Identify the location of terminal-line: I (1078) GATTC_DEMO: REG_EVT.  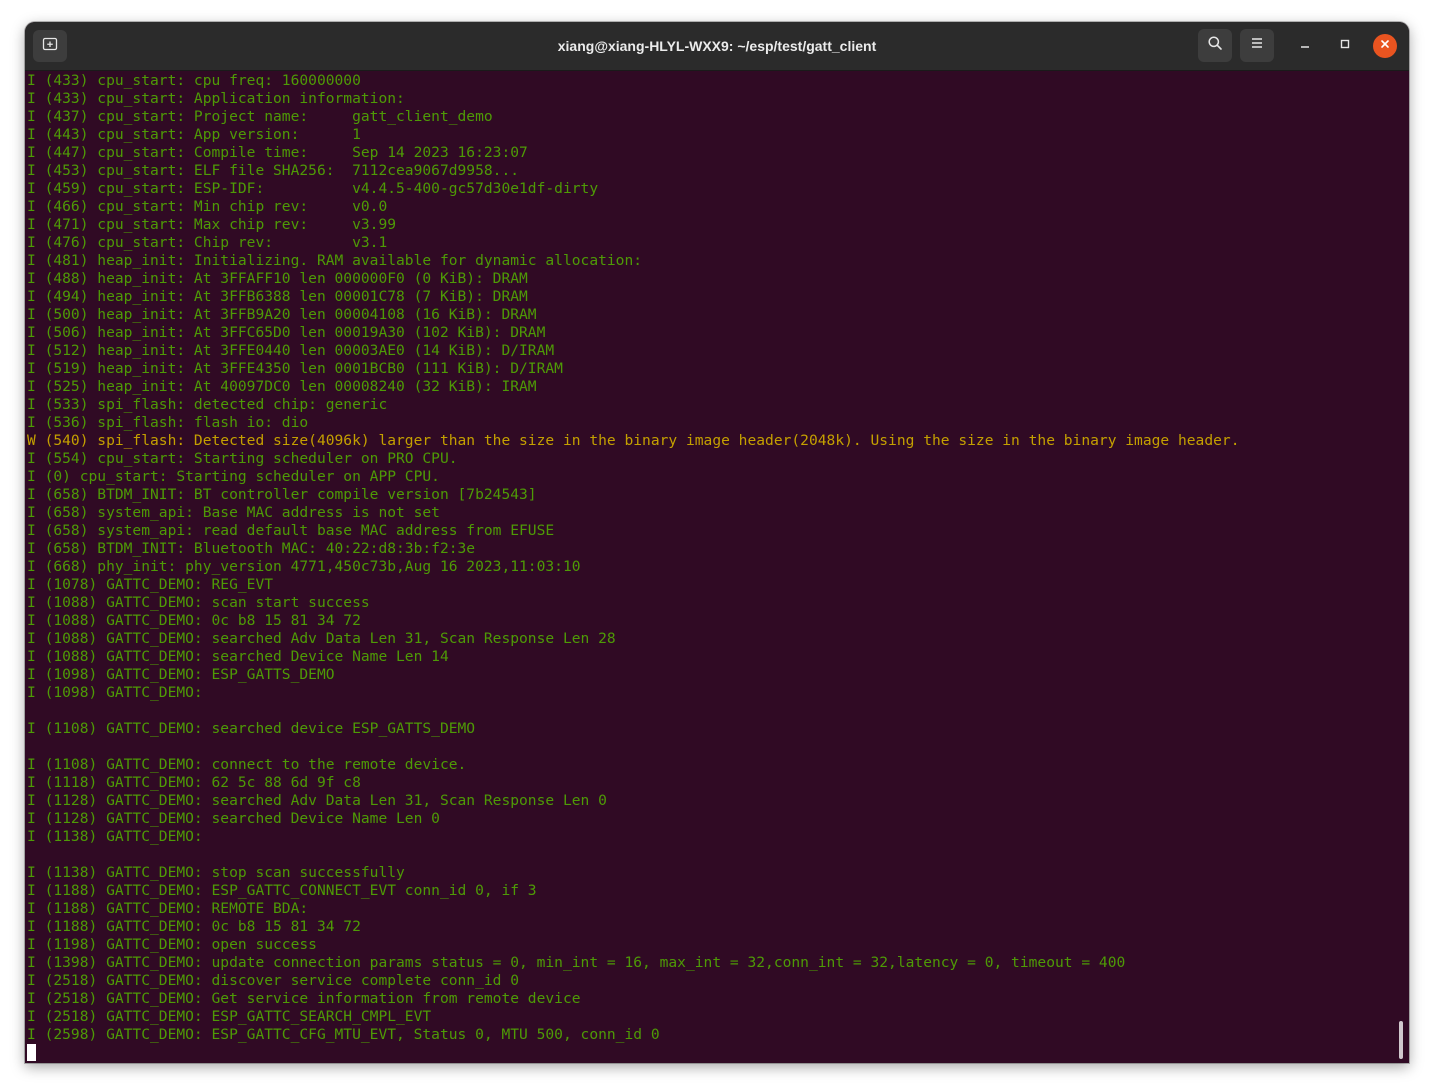
(150, 584).